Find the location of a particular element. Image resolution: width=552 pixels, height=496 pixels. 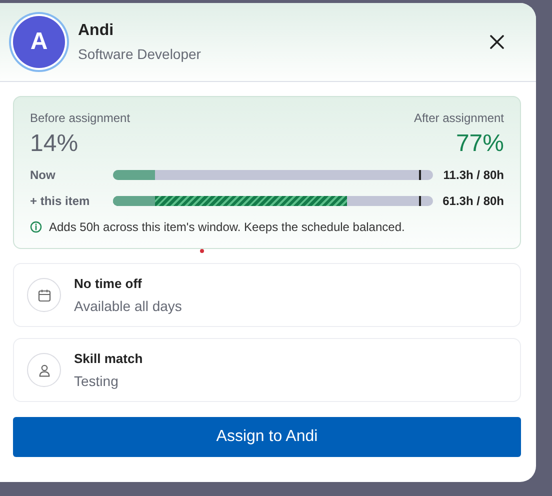

note-text: Adds 50h across this item's window. Keeps the schedule balanced. is located at coordinates (227, 227).